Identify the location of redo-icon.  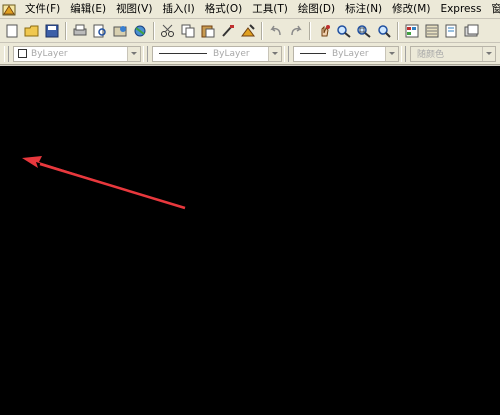
(296, 31).